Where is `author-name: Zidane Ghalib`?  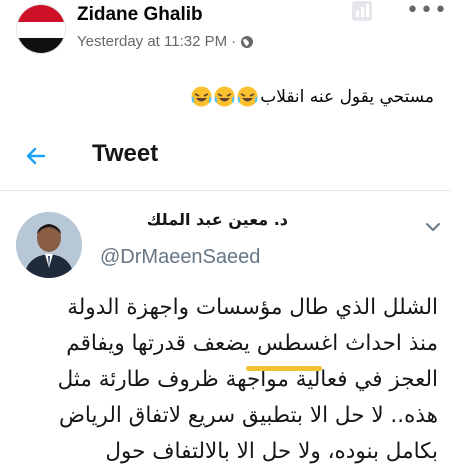 author-name: Zidane Ghalib is located at coordinates (140, 15).